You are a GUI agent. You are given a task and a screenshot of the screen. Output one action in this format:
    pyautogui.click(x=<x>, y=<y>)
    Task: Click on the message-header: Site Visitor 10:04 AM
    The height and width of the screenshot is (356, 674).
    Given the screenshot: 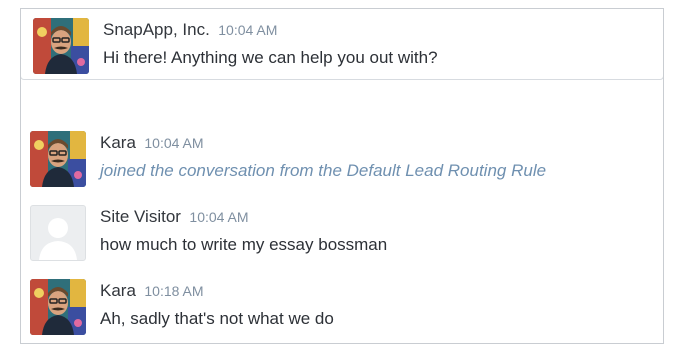 What is the action you would take?
    pyautogui.click(x=174, y=217)
    